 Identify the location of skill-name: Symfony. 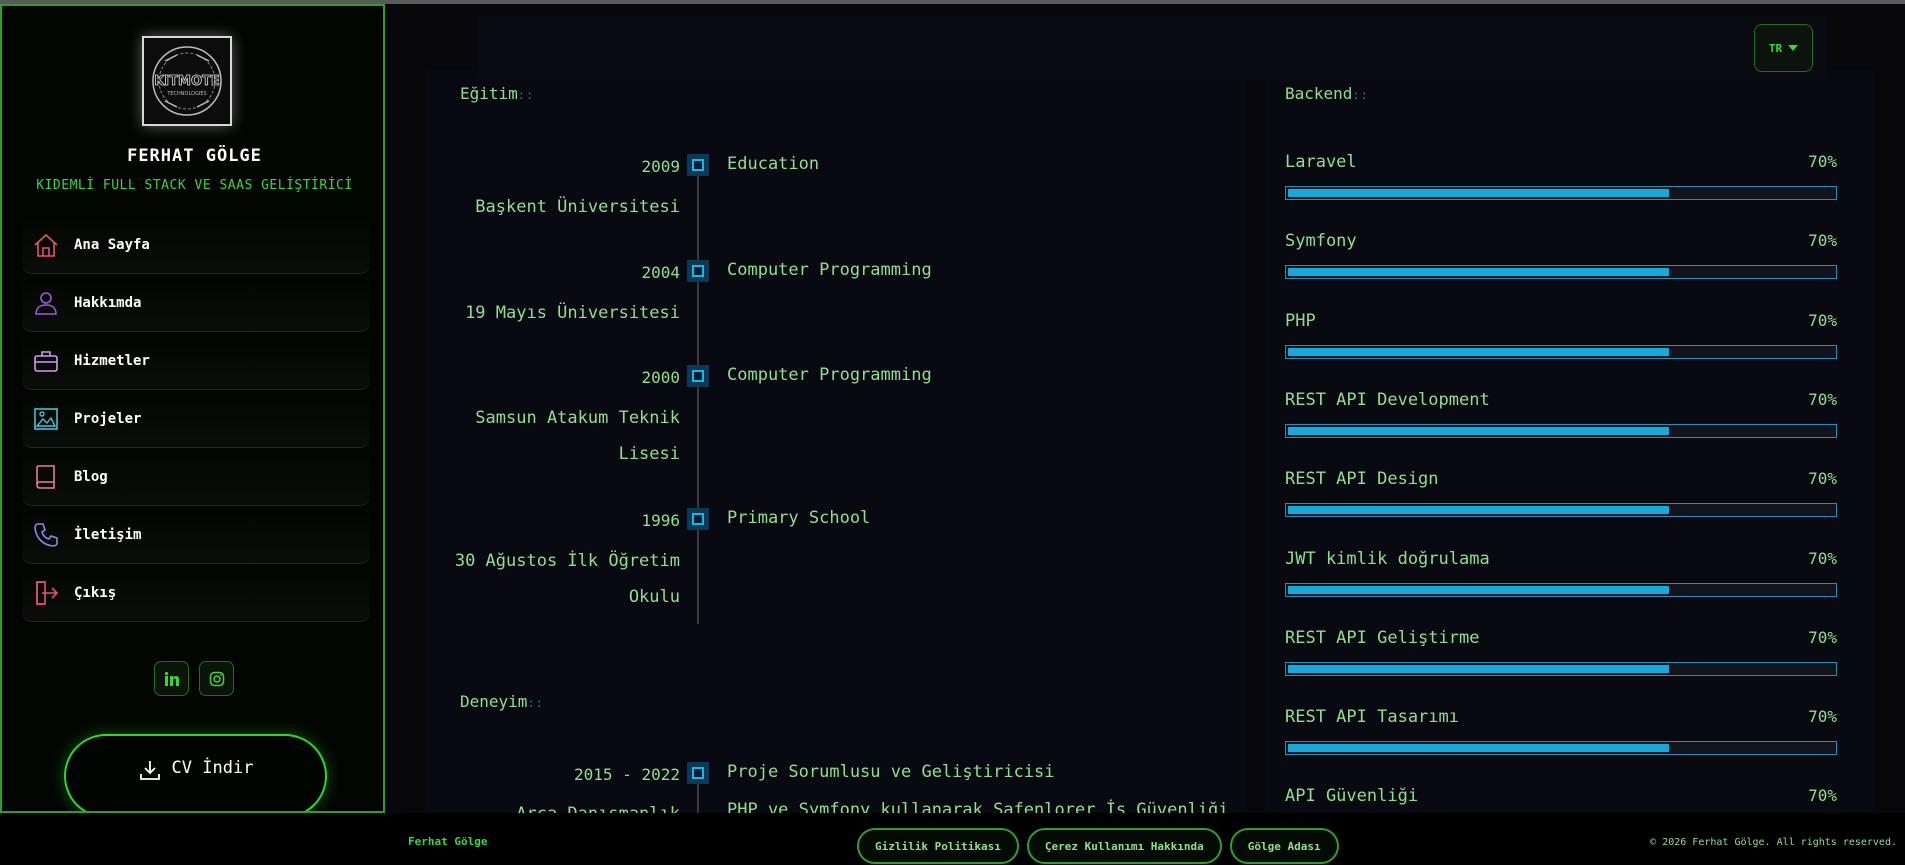
(1321, 241).